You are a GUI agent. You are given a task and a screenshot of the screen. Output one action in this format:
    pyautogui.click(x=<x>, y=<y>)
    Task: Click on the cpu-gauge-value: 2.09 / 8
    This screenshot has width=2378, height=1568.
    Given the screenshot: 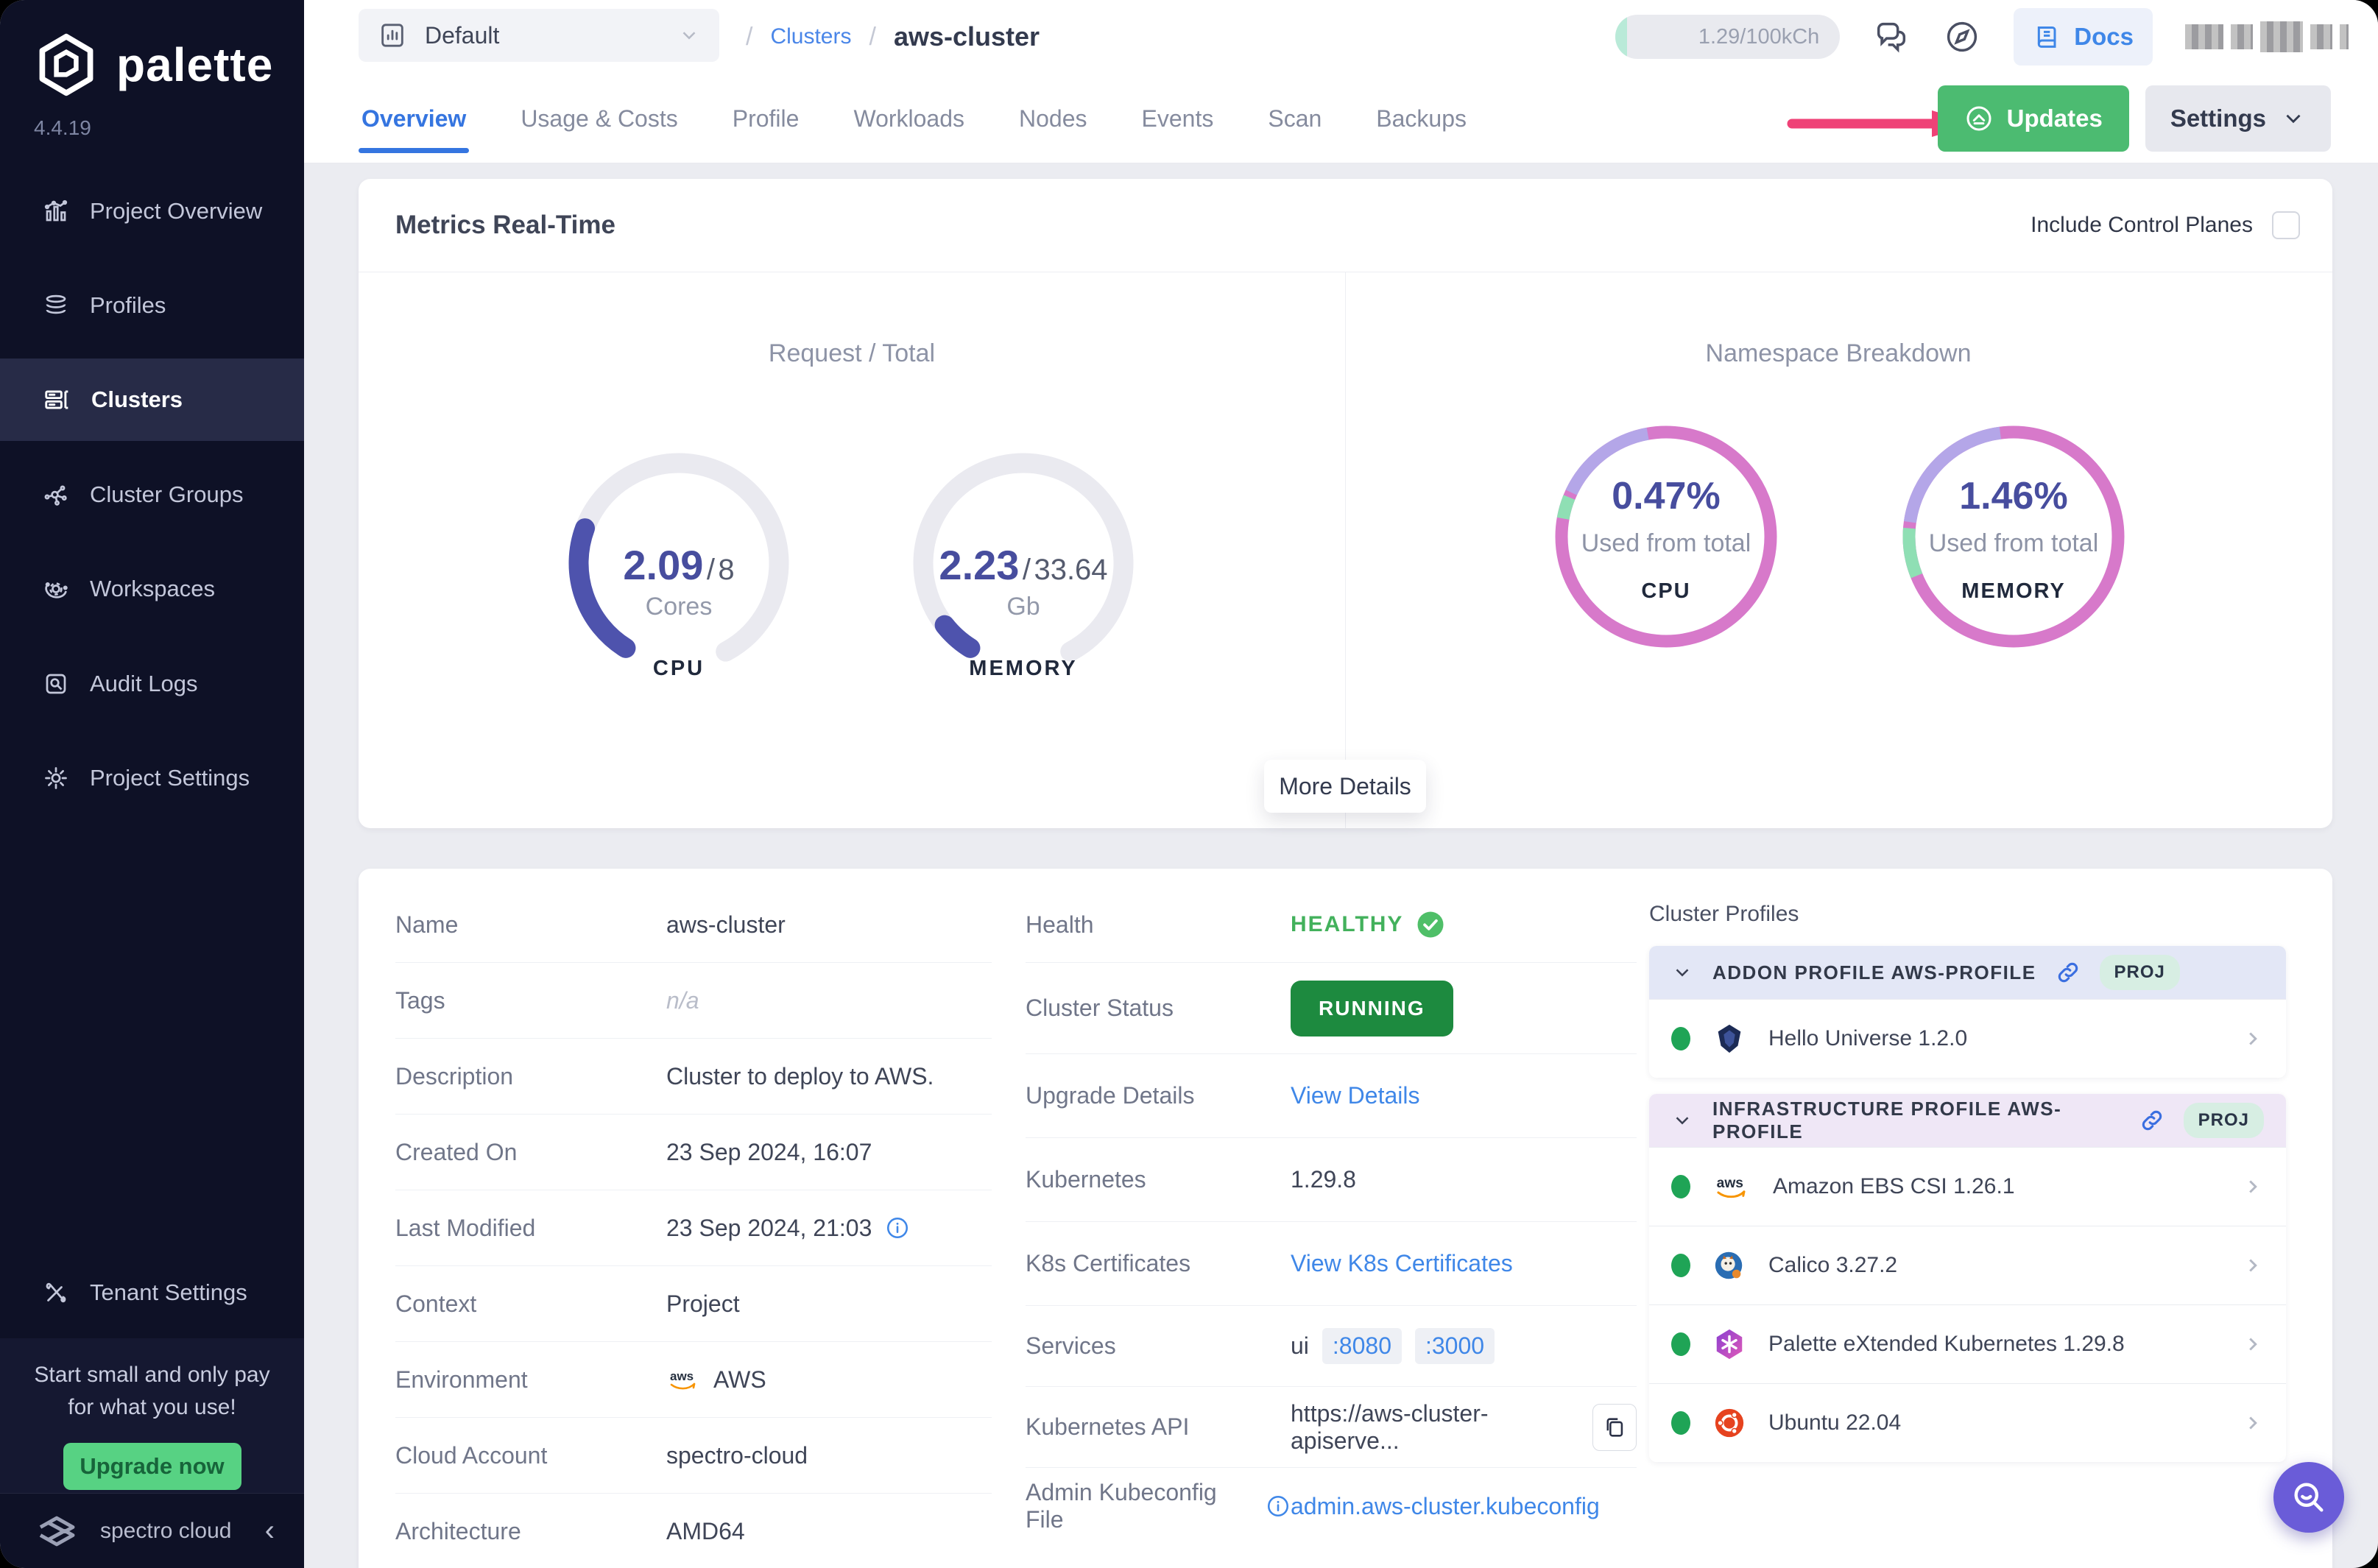 What is the action you would take?
    pyautogui.click(x=679, y=565)
    